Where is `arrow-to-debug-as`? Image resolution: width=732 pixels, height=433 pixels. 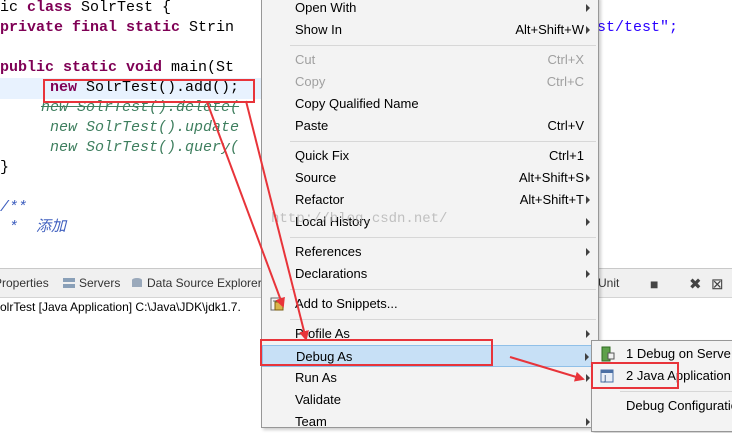
arrow-to-debug-as is located at coordinates (277, 220).